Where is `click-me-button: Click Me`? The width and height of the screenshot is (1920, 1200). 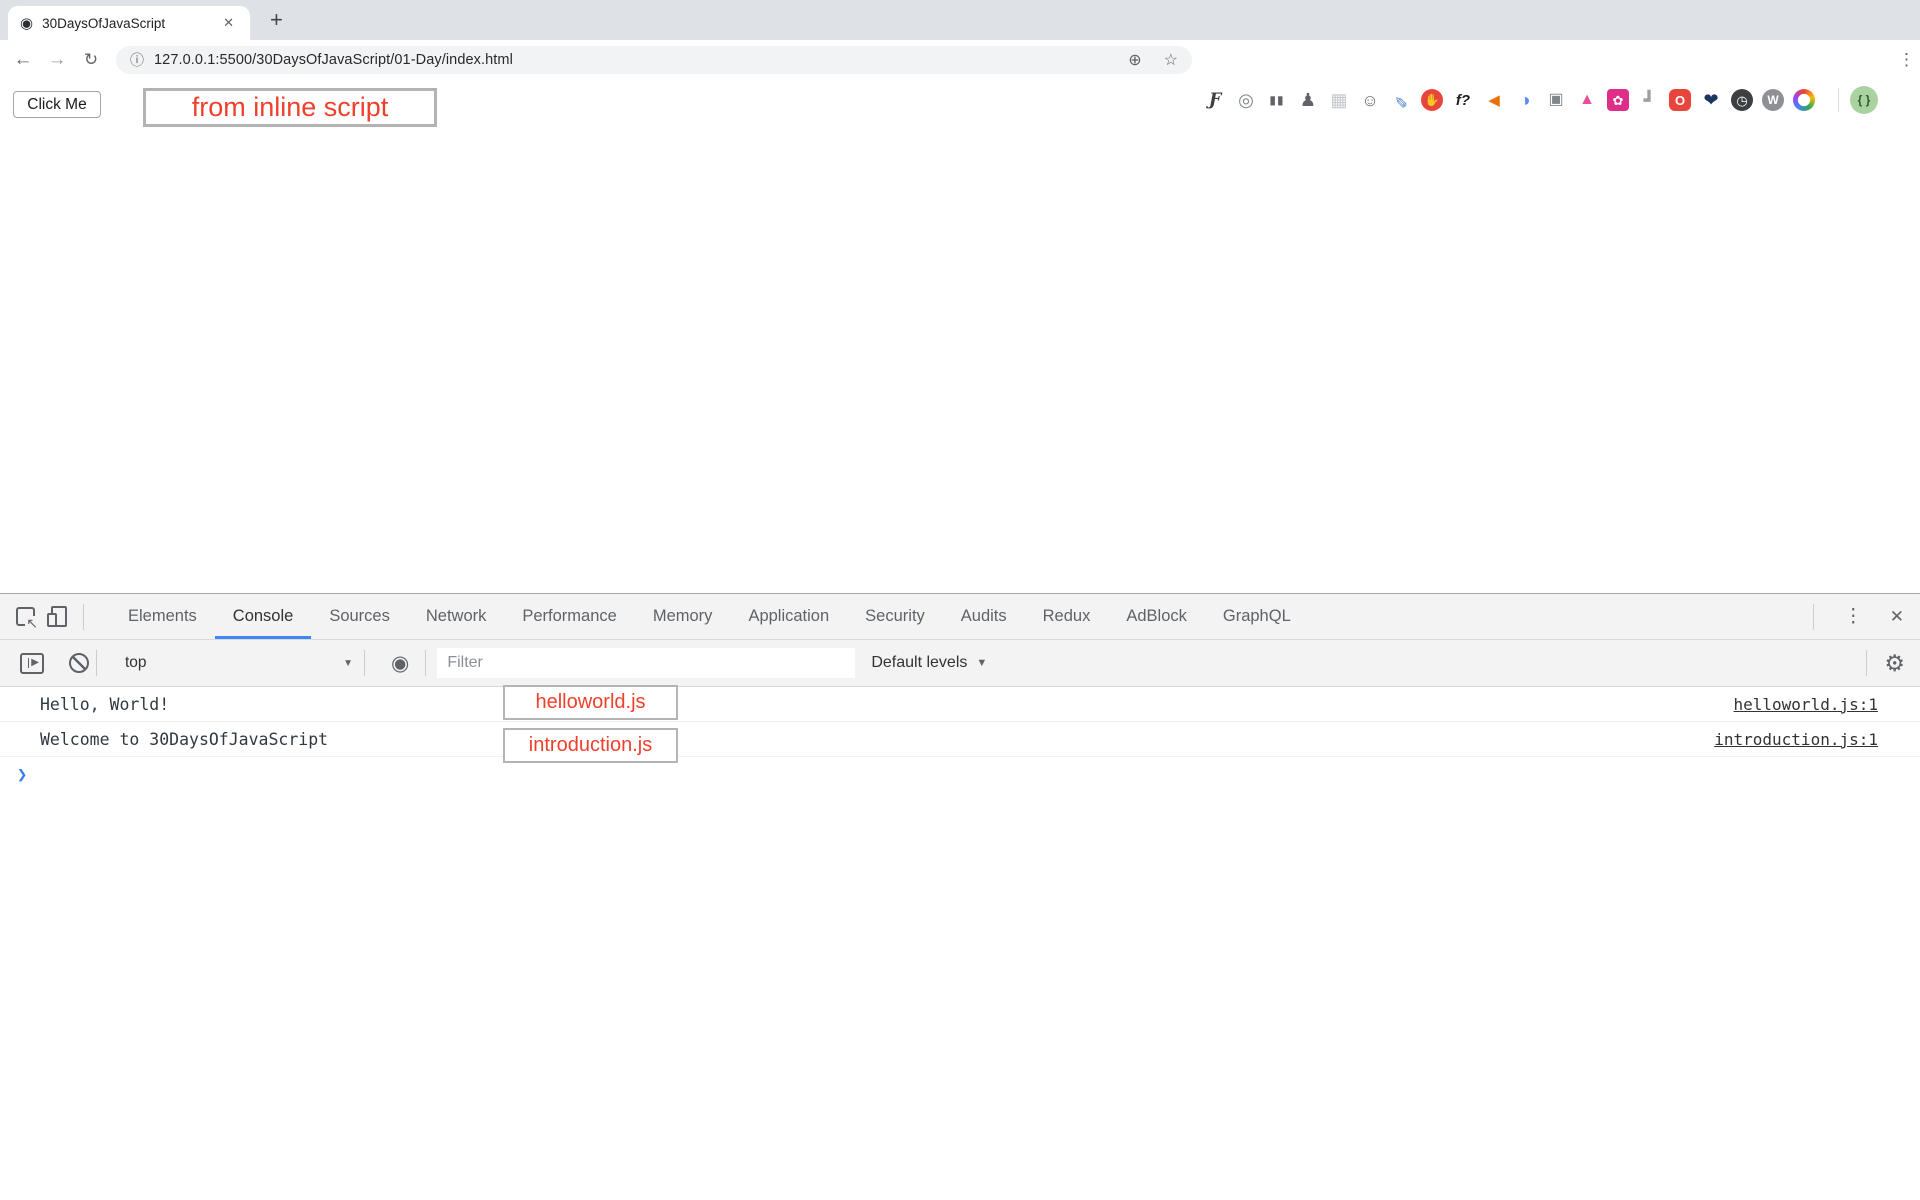 click-me-button: Click Me is located at coordinates (57, 104).